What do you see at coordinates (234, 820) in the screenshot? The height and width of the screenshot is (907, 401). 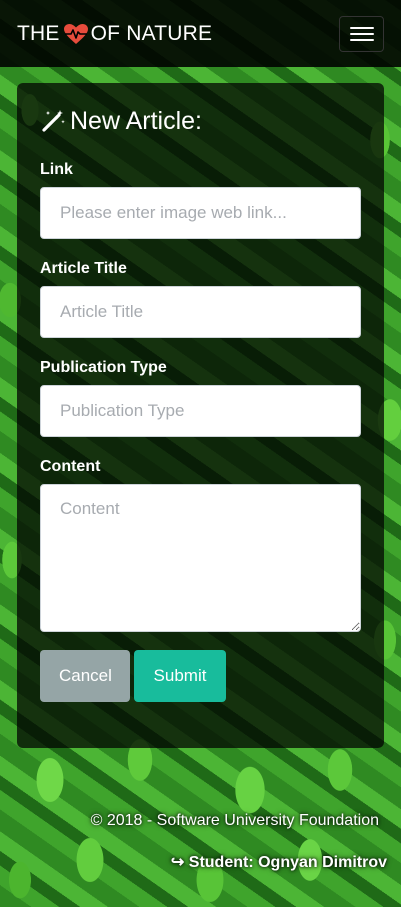 I see `footer-copyright: © 2018 - Software University Foundation` at bounding box center [234, 820].